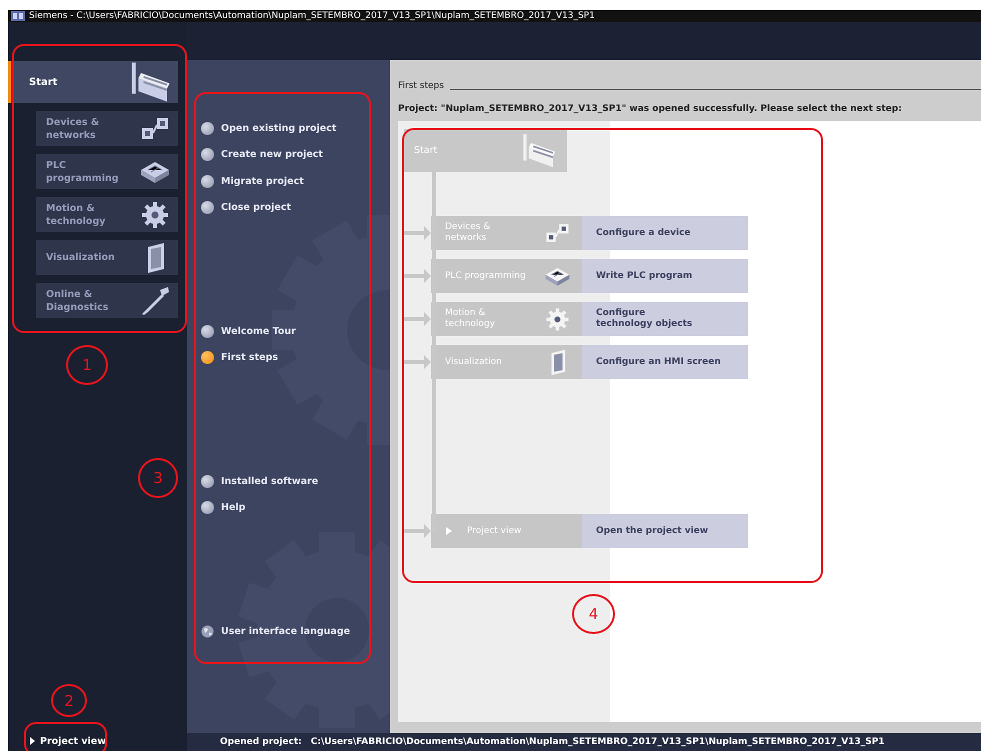  I want to click on annotation-number: 4, so click(593, 614).